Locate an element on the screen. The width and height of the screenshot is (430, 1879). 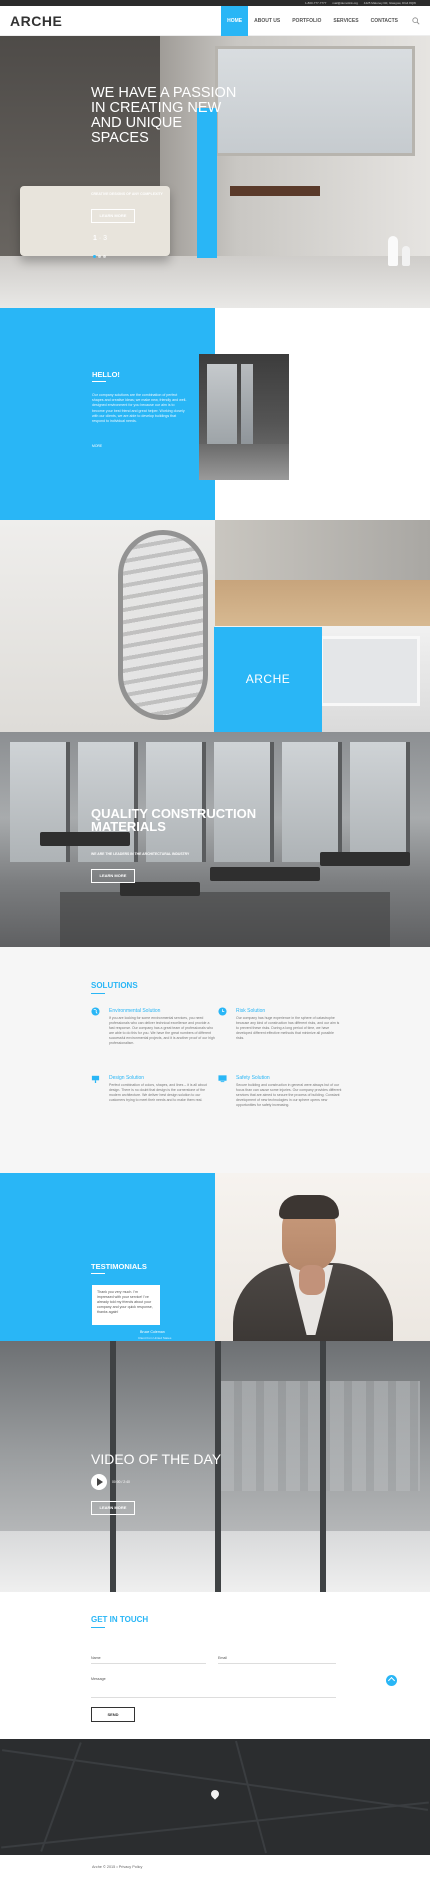
slide-current: 1 is located at coordinates (95, 238).